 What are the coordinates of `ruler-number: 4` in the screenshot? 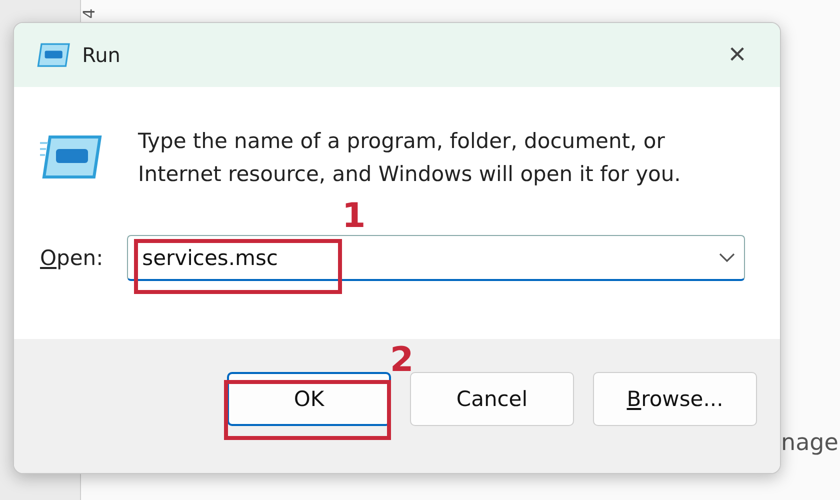 It's located at (89, 13).